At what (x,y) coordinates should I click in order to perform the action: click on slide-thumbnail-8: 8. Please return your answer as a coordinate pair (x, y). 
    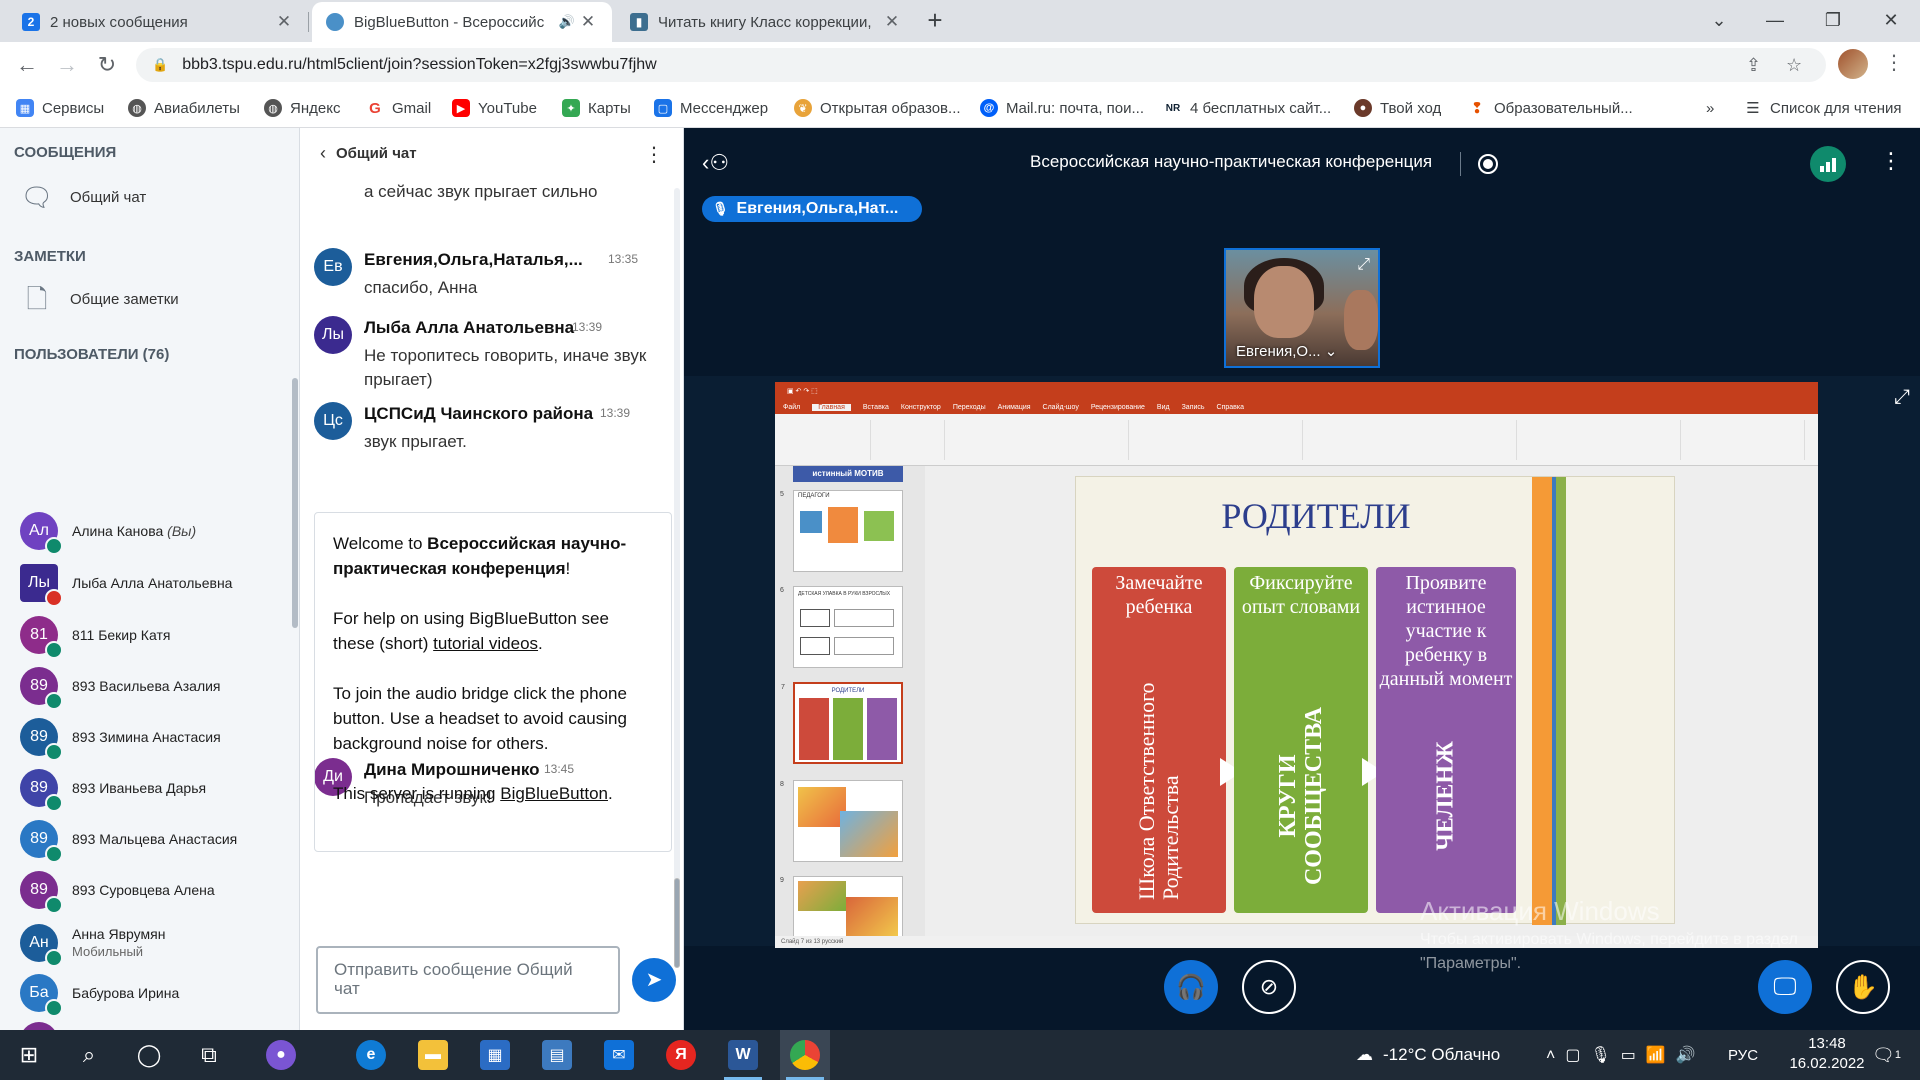
    Looking at the image, I should click on (841, 821).